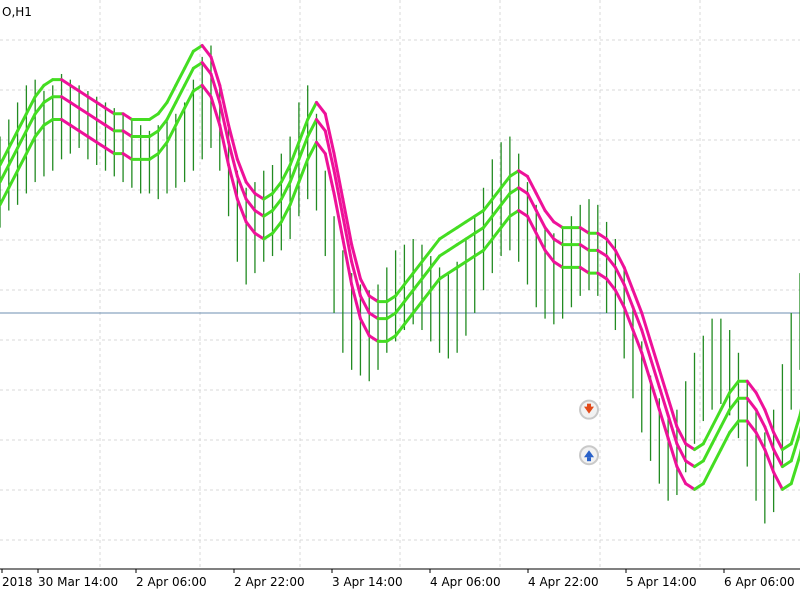 The width and height of the screenshot is (800, 600). Describe the element at coordinates (367, 582) in the screenshot. I see `x-tick-label: 3 Apr 14:00` at that location.